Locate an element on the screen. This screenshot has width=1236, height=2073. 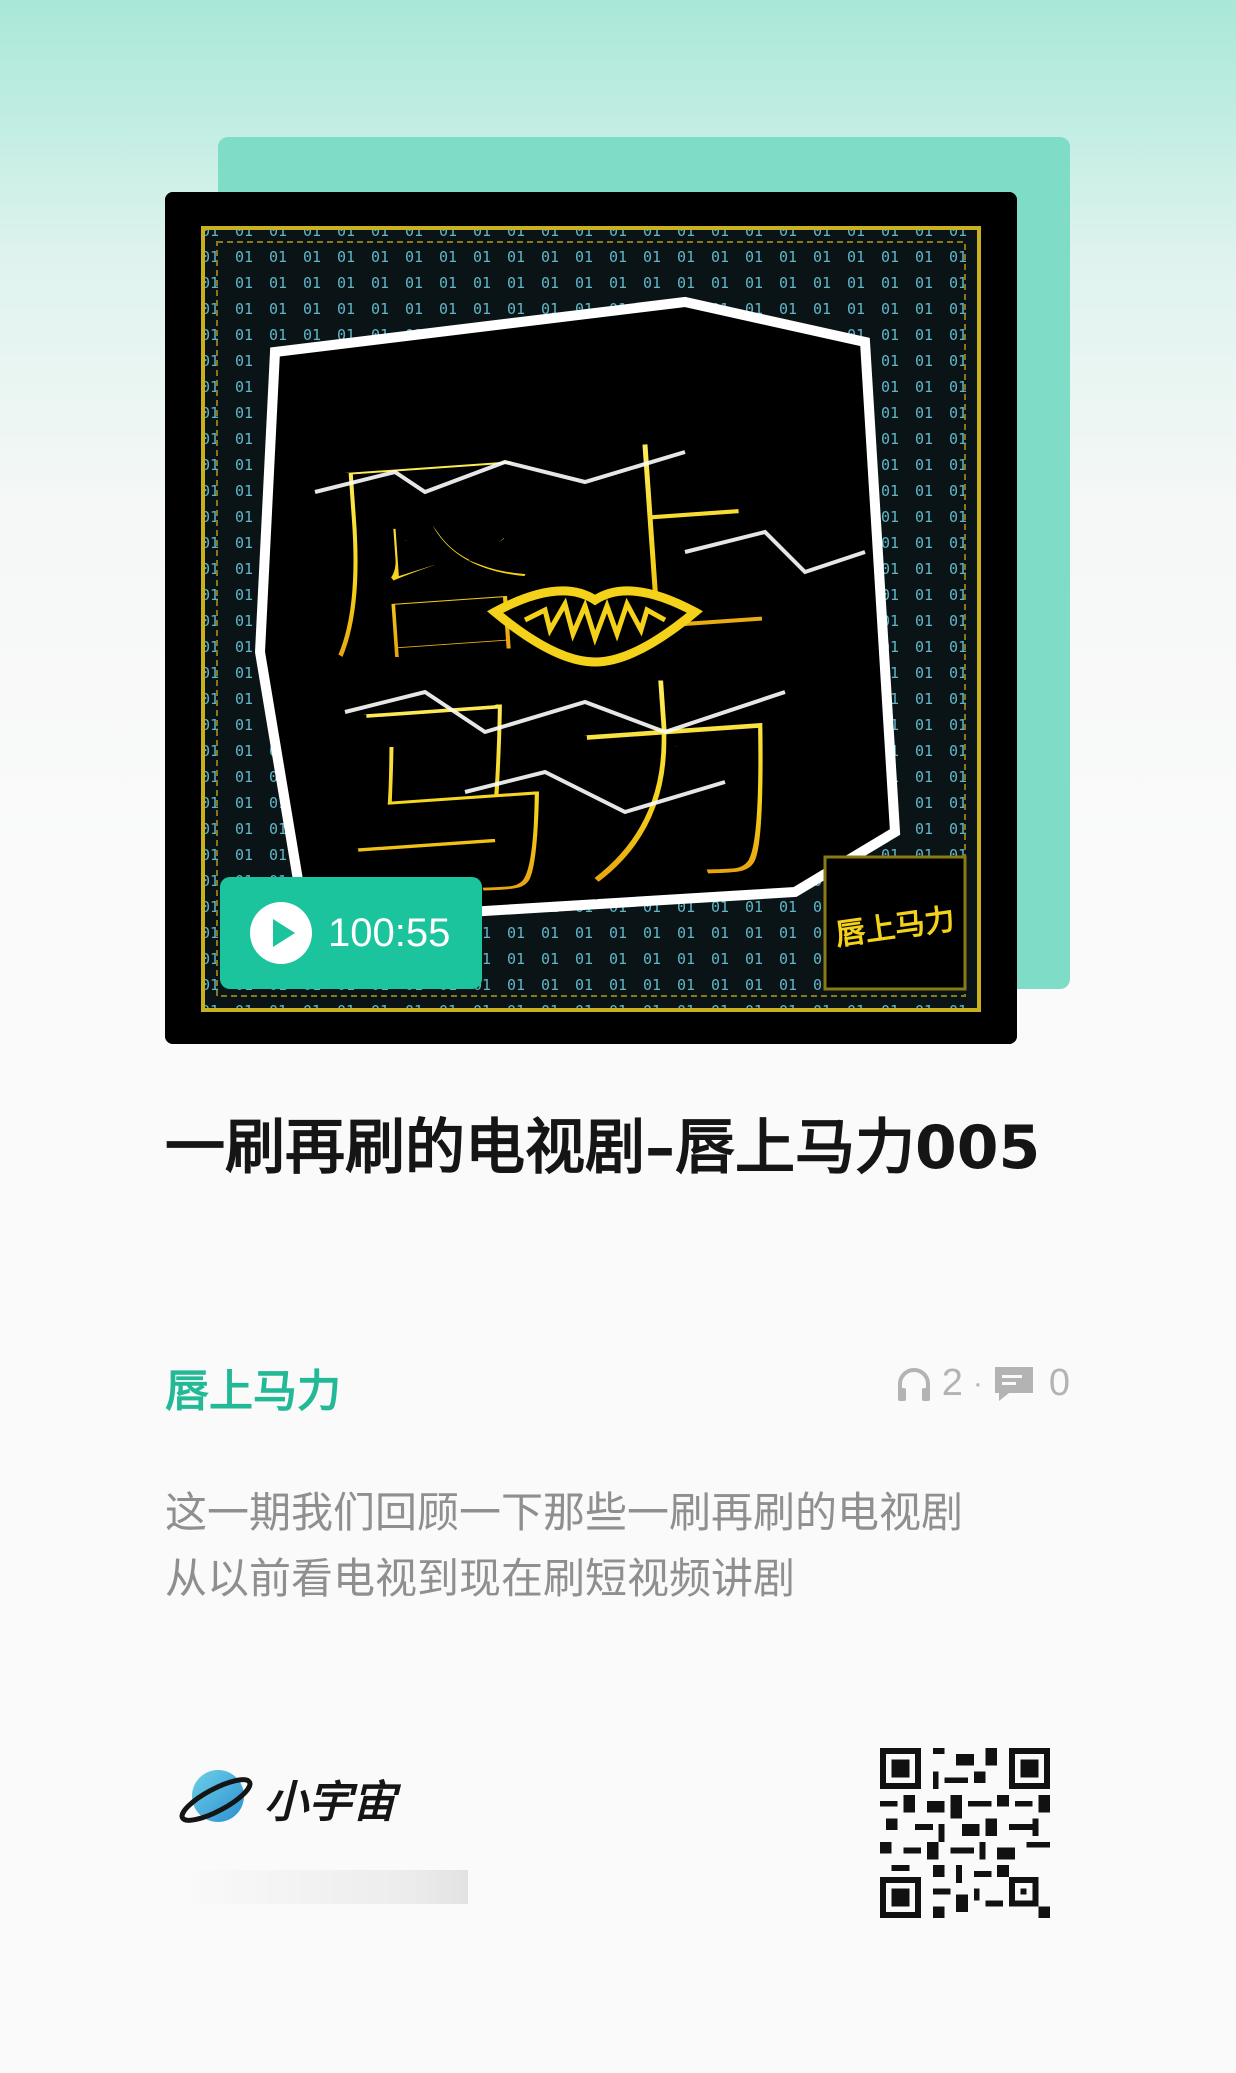
episode-stats: 2 · 0 is located at coordinates (982, 1383).